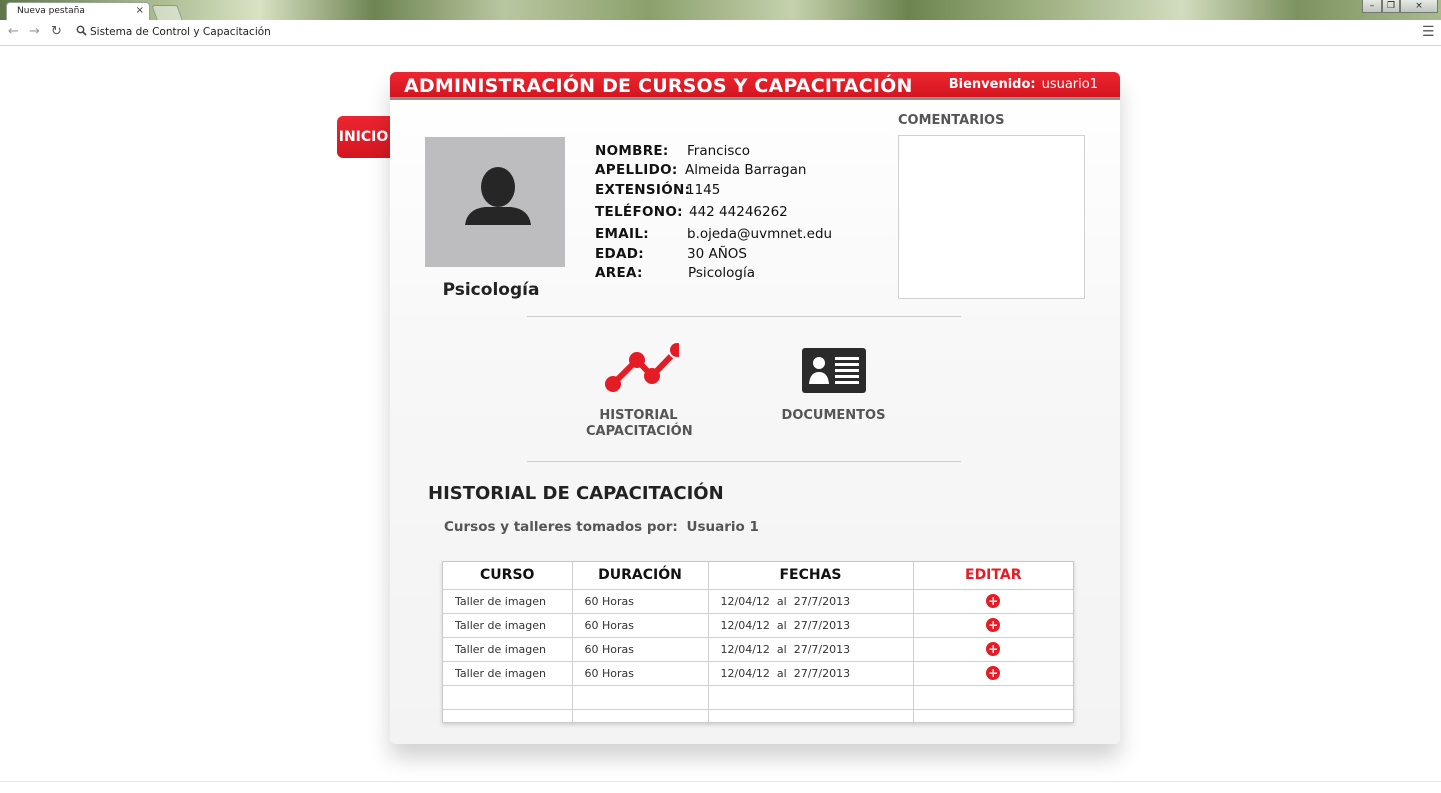 The height and width of the screenshot is (793, 1441). Describe the element at coordinates (717, 254) in the screenshot. I see `value-edad: 30 AÑOS` at that location.